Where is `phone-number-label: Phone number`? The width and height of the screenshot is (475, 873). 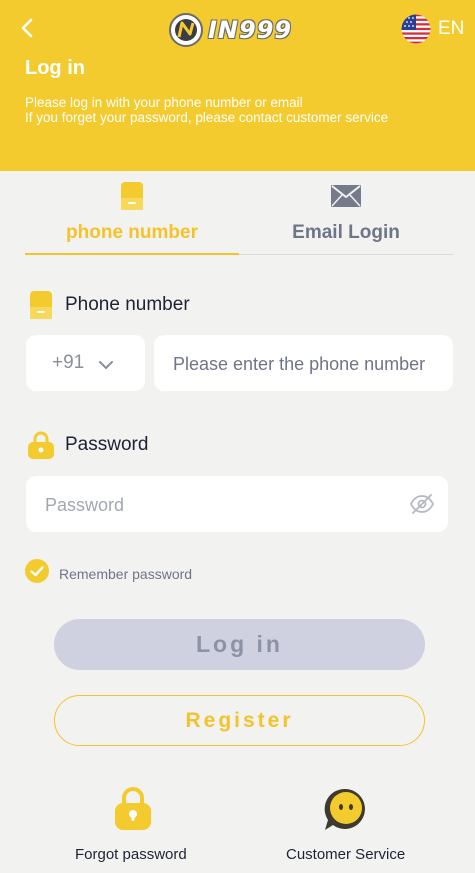
phone-number-label: Phone number is located at coordinates (127, 304).